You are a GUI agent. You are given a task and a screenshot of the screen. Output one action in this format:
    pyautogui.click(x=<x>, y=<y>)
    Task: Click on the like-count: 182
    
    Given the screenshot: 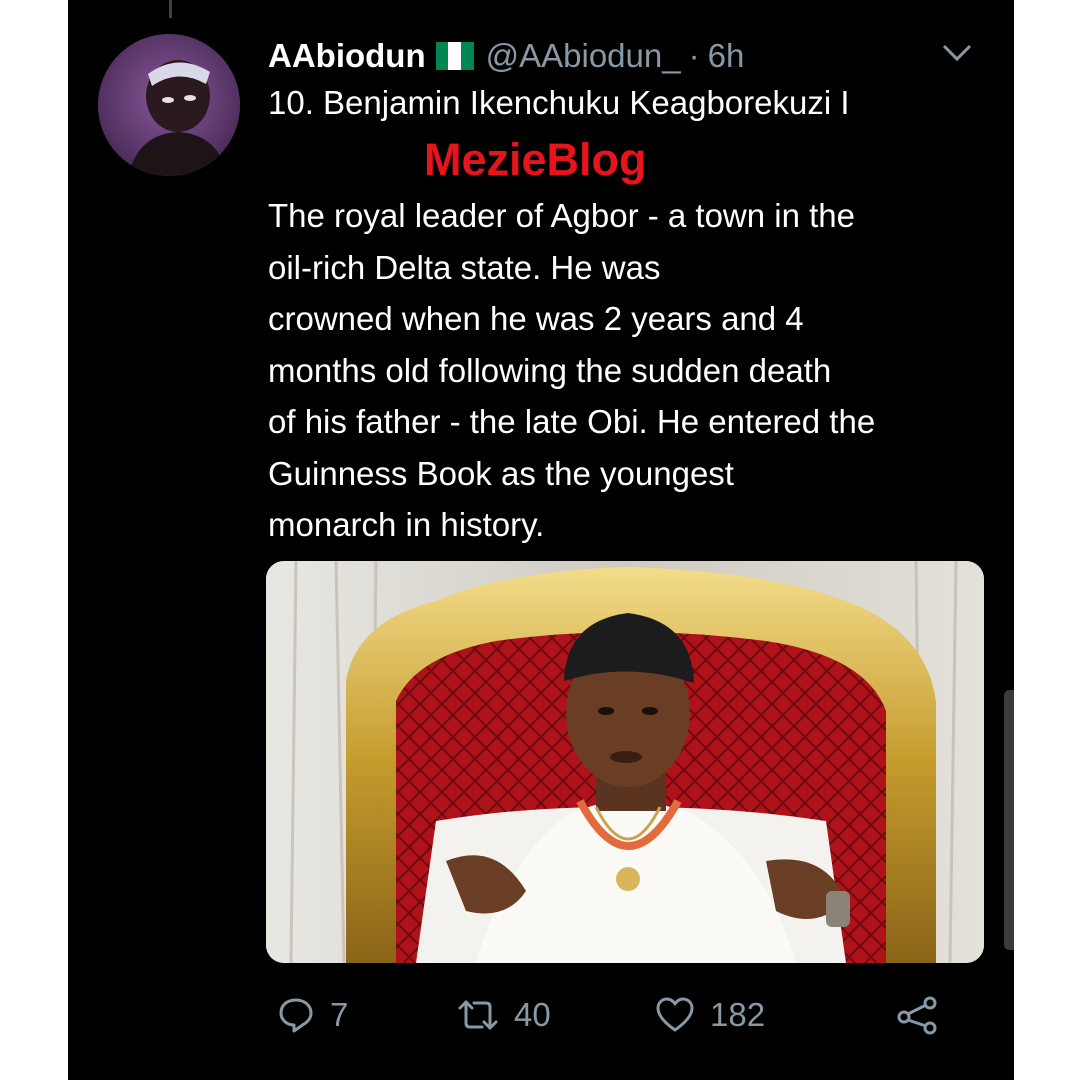 What is the action you would take?
    pyautogui.click(x=738, y=1014)
    